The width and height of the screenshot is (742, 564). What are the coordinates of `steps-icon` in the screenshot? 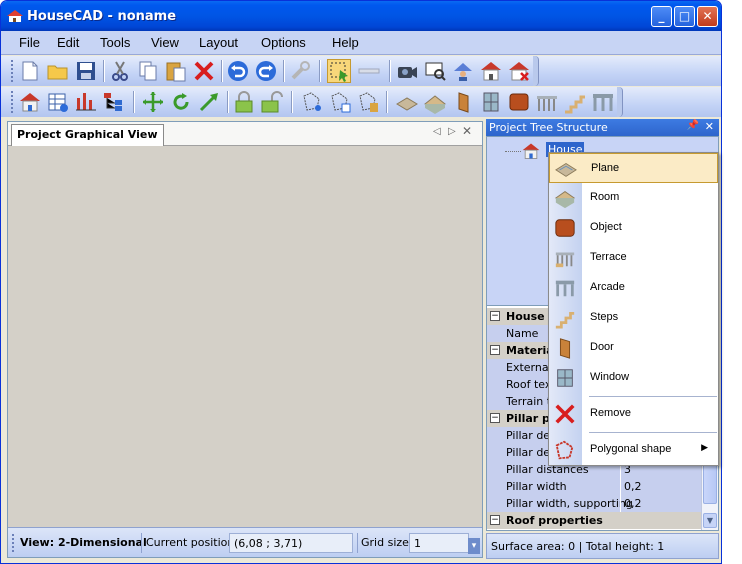 It's located at (575, 102).